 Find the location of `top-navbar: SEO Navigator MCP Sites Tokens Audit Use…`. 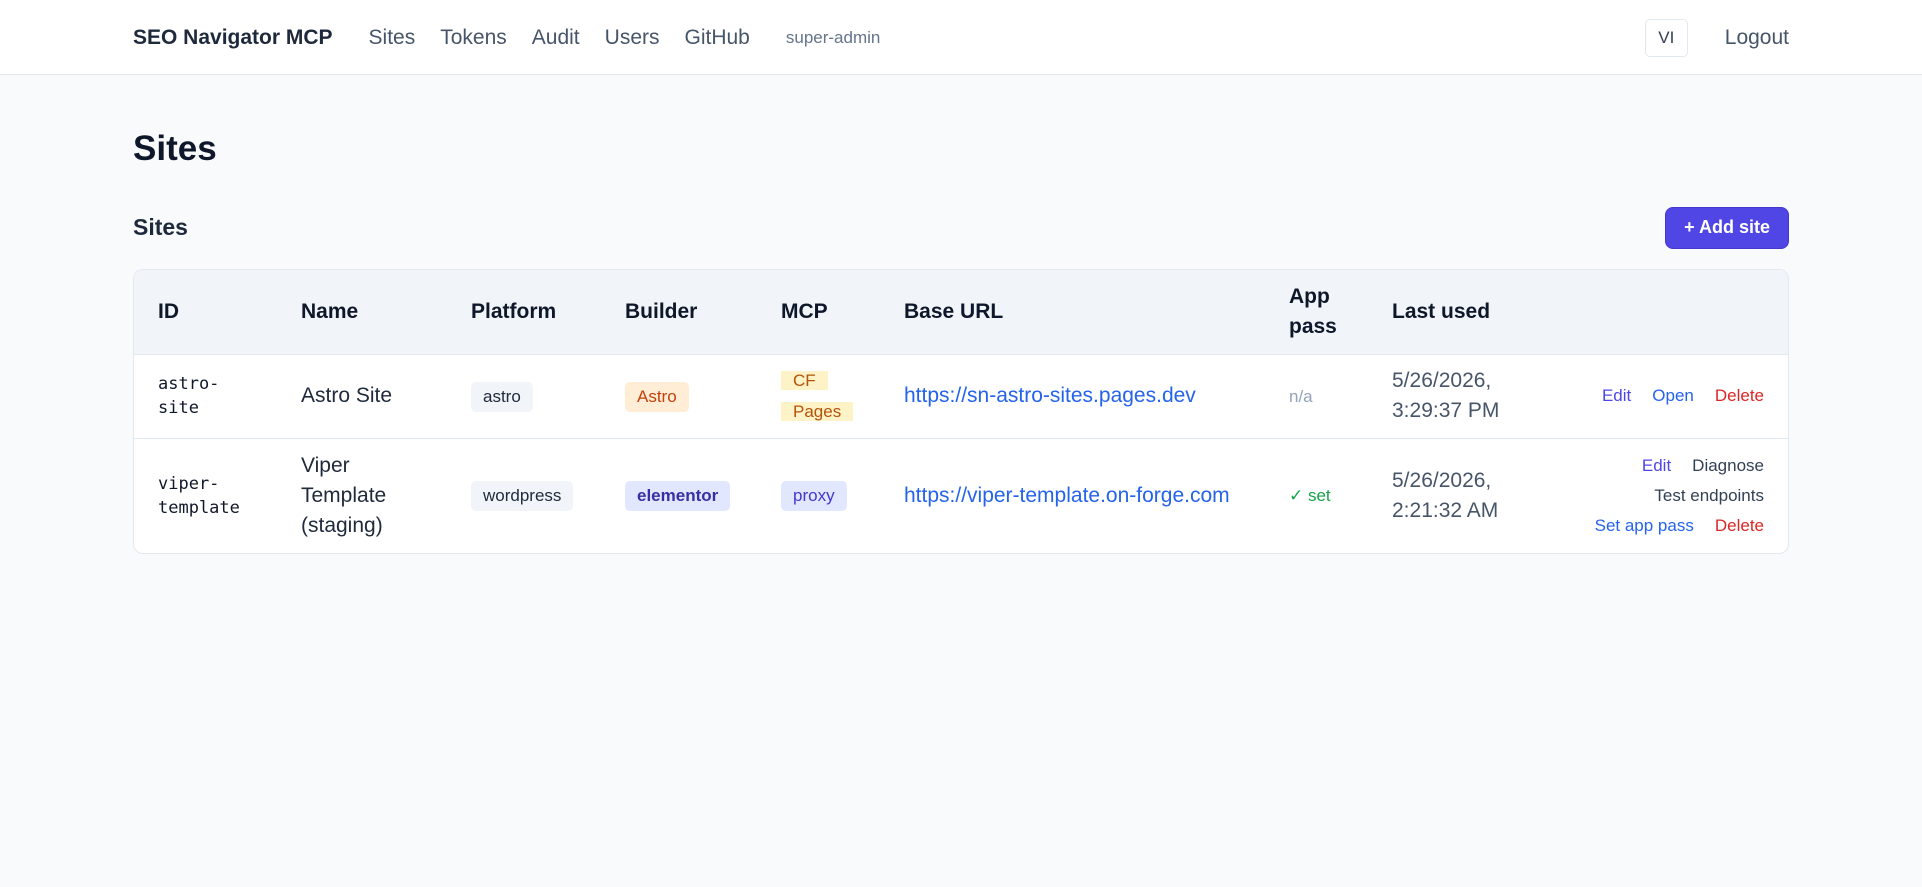

top-navbar: SEO Navigator MCP Sites Tokens Audit Use… is located at coordinates (961, 37).